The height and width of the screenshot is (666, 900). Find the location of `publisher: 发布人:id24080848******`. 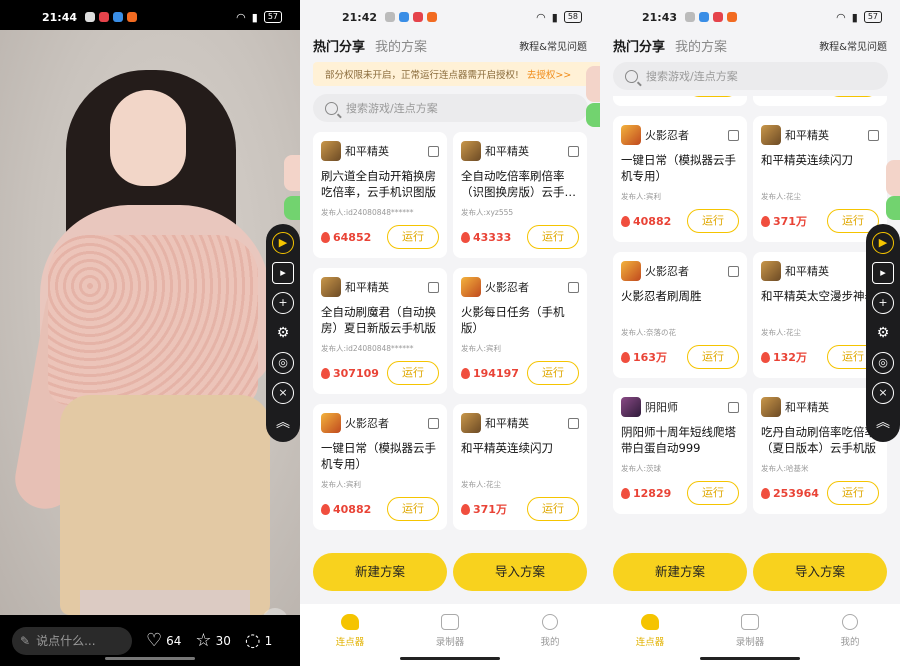

publisher: 发布人:id24080848****** is located at coordinates (367, 212).